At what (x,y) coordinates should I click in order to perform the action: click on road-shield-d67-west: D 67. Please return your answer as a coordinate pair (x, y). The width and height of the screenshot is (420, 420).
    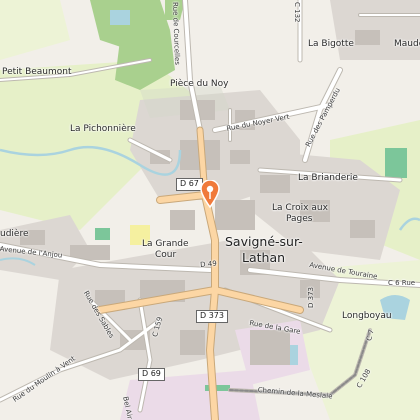
    Looking at the image, I should click on (189, 184).